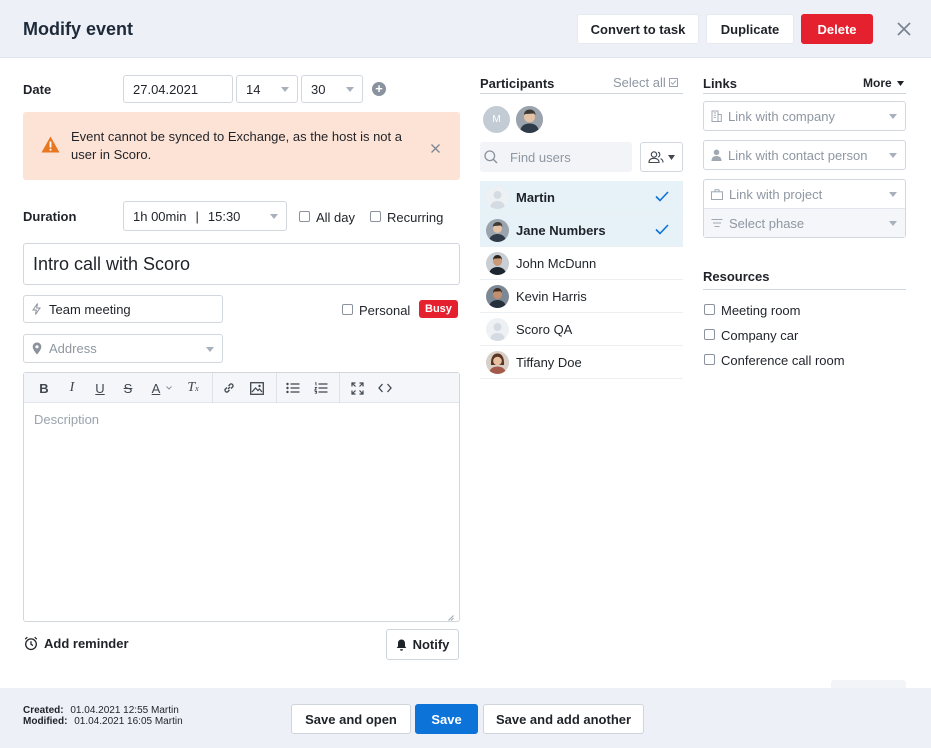 This screenshot has height=748, width=931. Describe the element at coordinates (517, 83) in the screenshot. I see `participants-title: Participants` at that location.